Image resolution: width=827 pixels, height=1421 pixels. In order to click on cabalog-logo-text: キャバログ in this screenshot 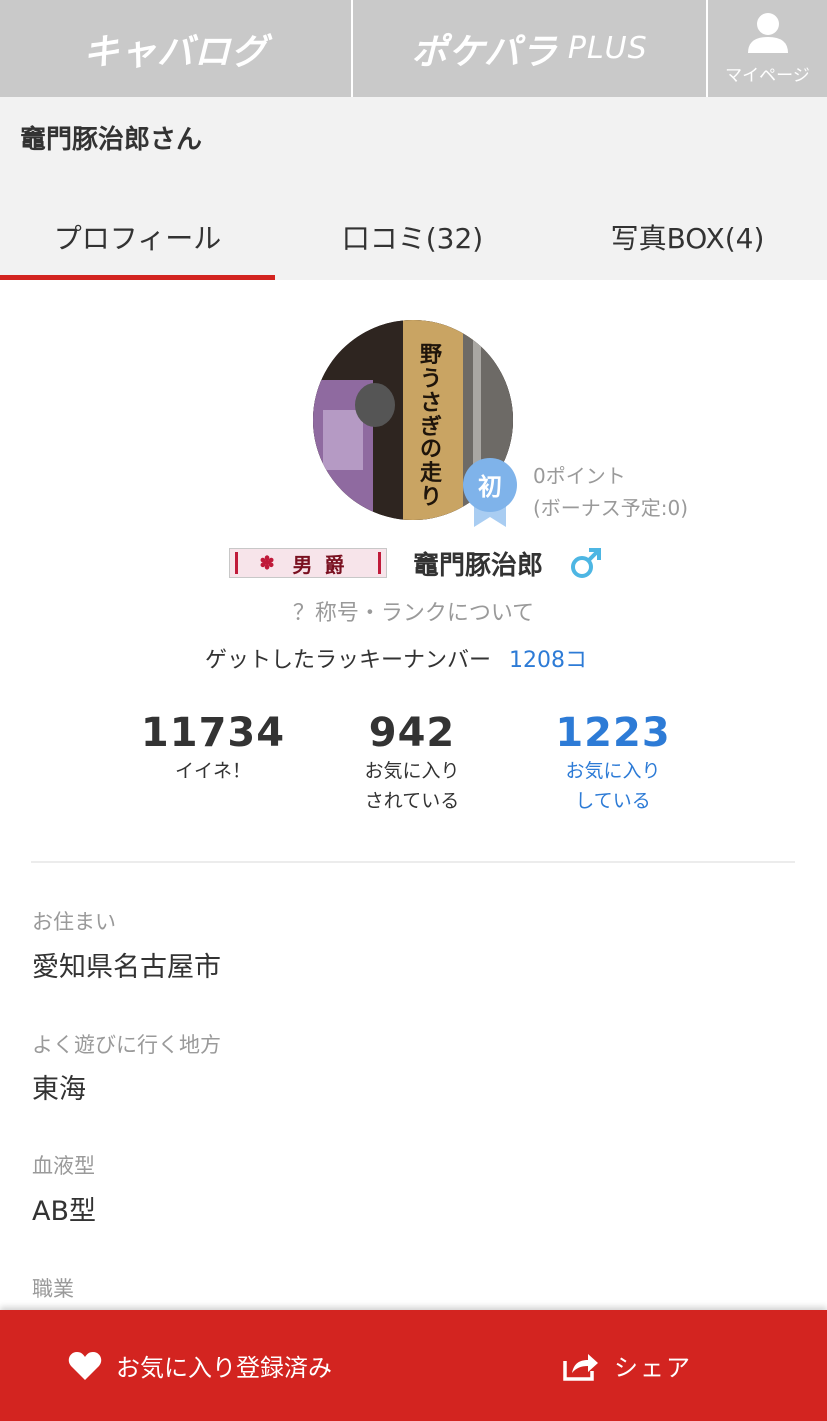, I will do `click(175, 52)`.